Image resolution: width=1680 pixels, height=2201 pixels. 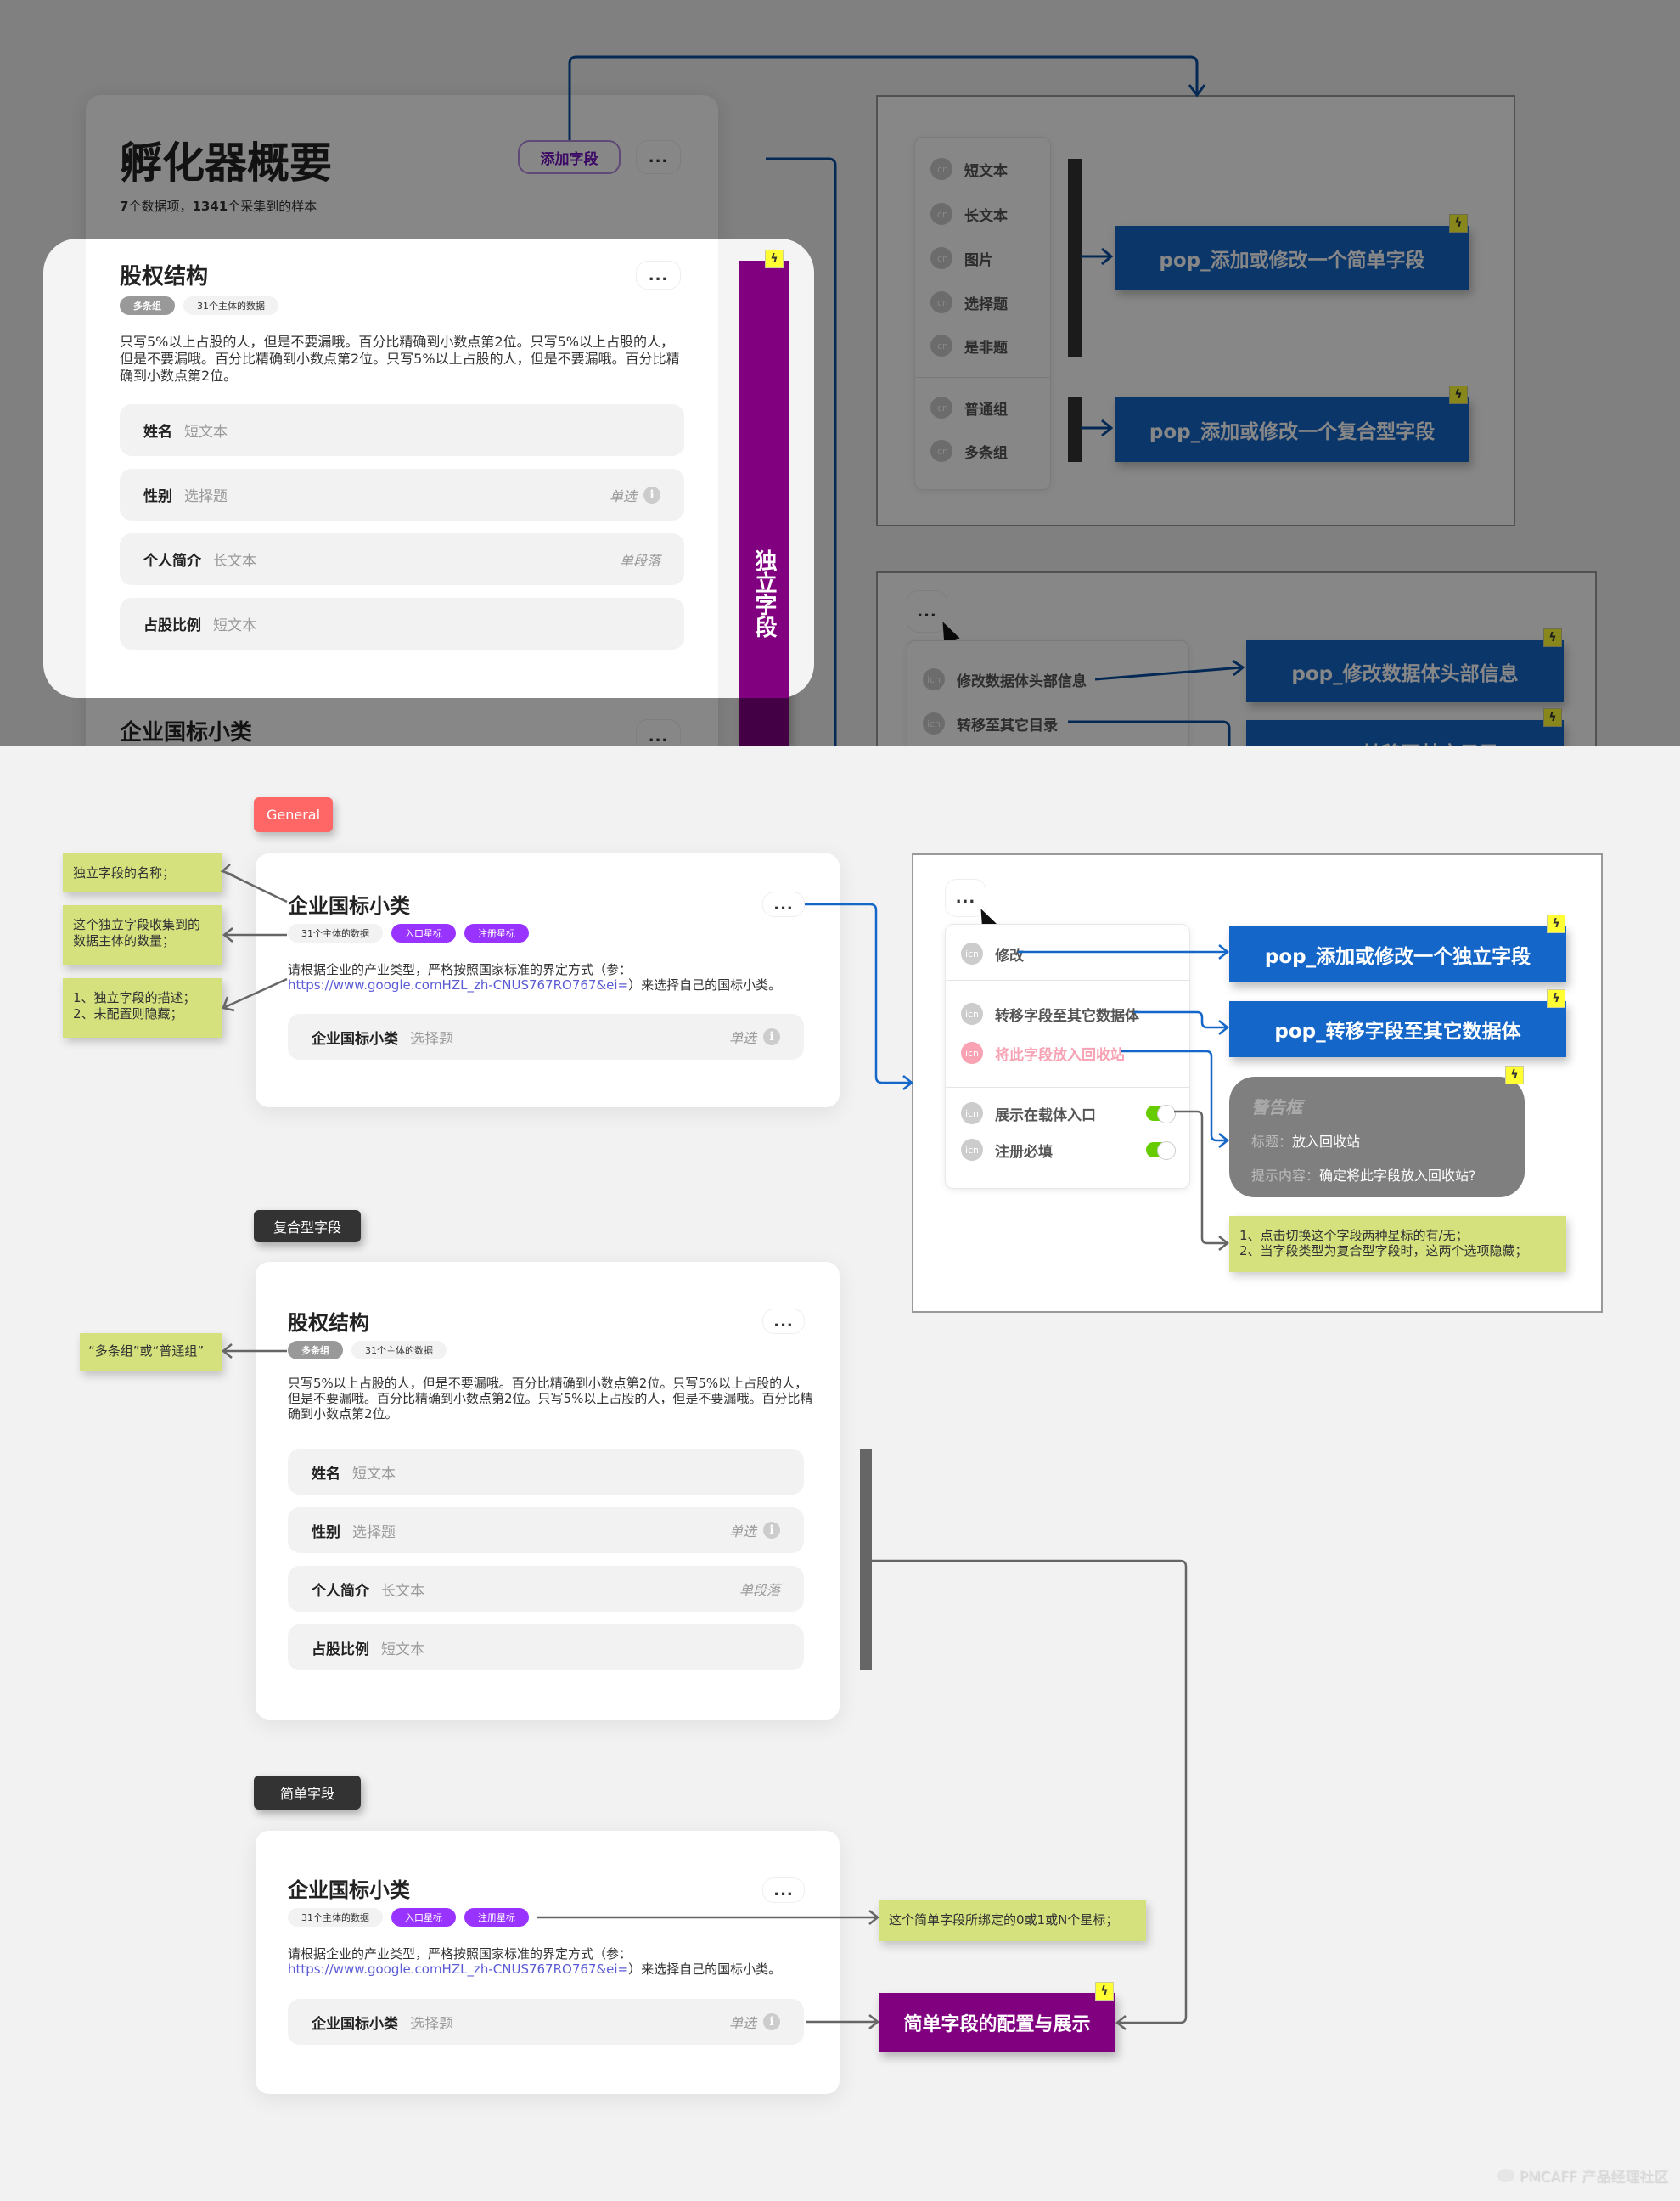 What do you see at coordinates (961, 258) in the screenshot?
I see `menu-item-field-type: icn 图片` at bounding box center [961, 258].